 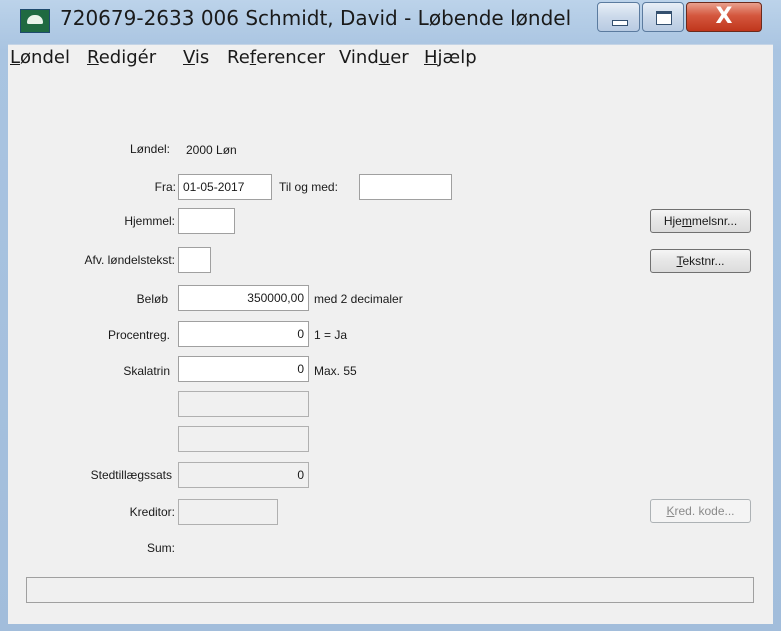 What do you see at coordinates (374, 57) in the screenshot?
I see `menu-vinduer: Vinduer` at bounding box center [374, 57].